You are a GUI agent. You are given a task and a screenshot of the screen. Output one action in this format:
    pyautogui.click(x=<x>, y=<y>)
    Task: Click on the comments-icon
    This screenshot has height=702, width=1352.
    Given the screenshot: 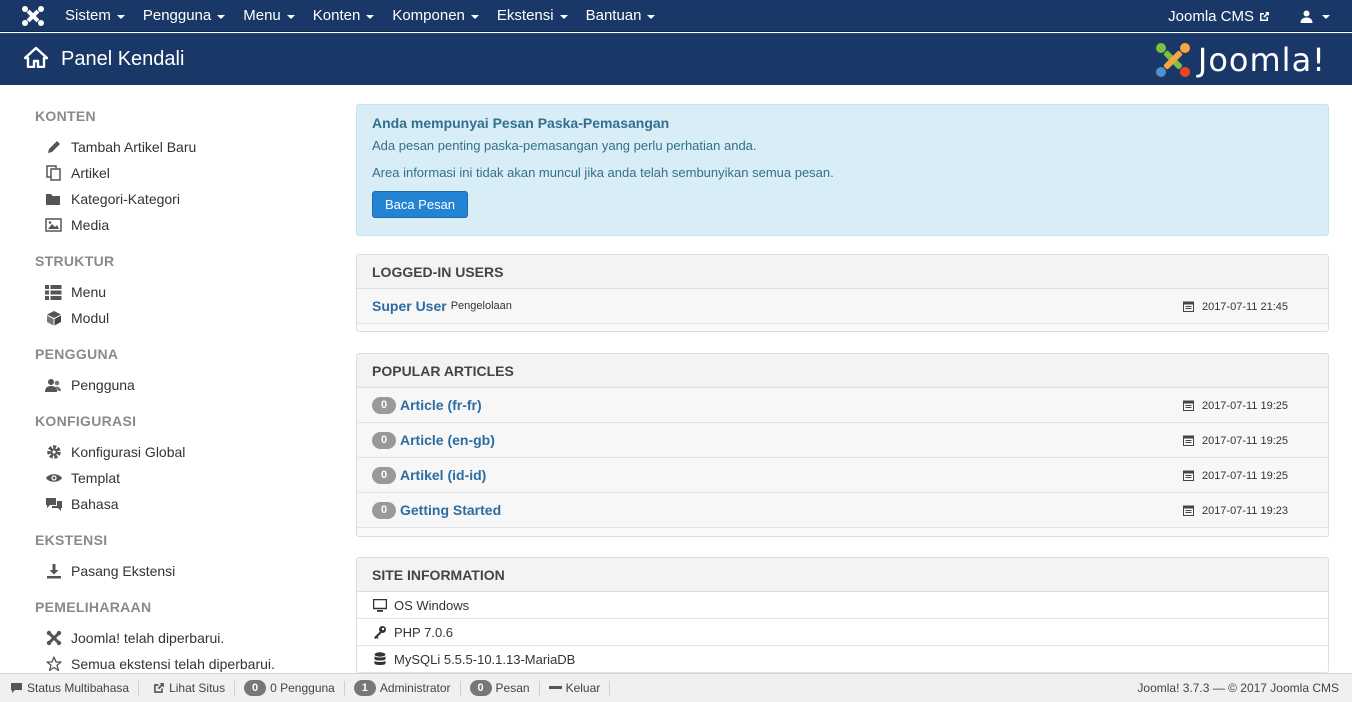 What is the action you would take?
    pyautogui.click(x=53, y=504)
    